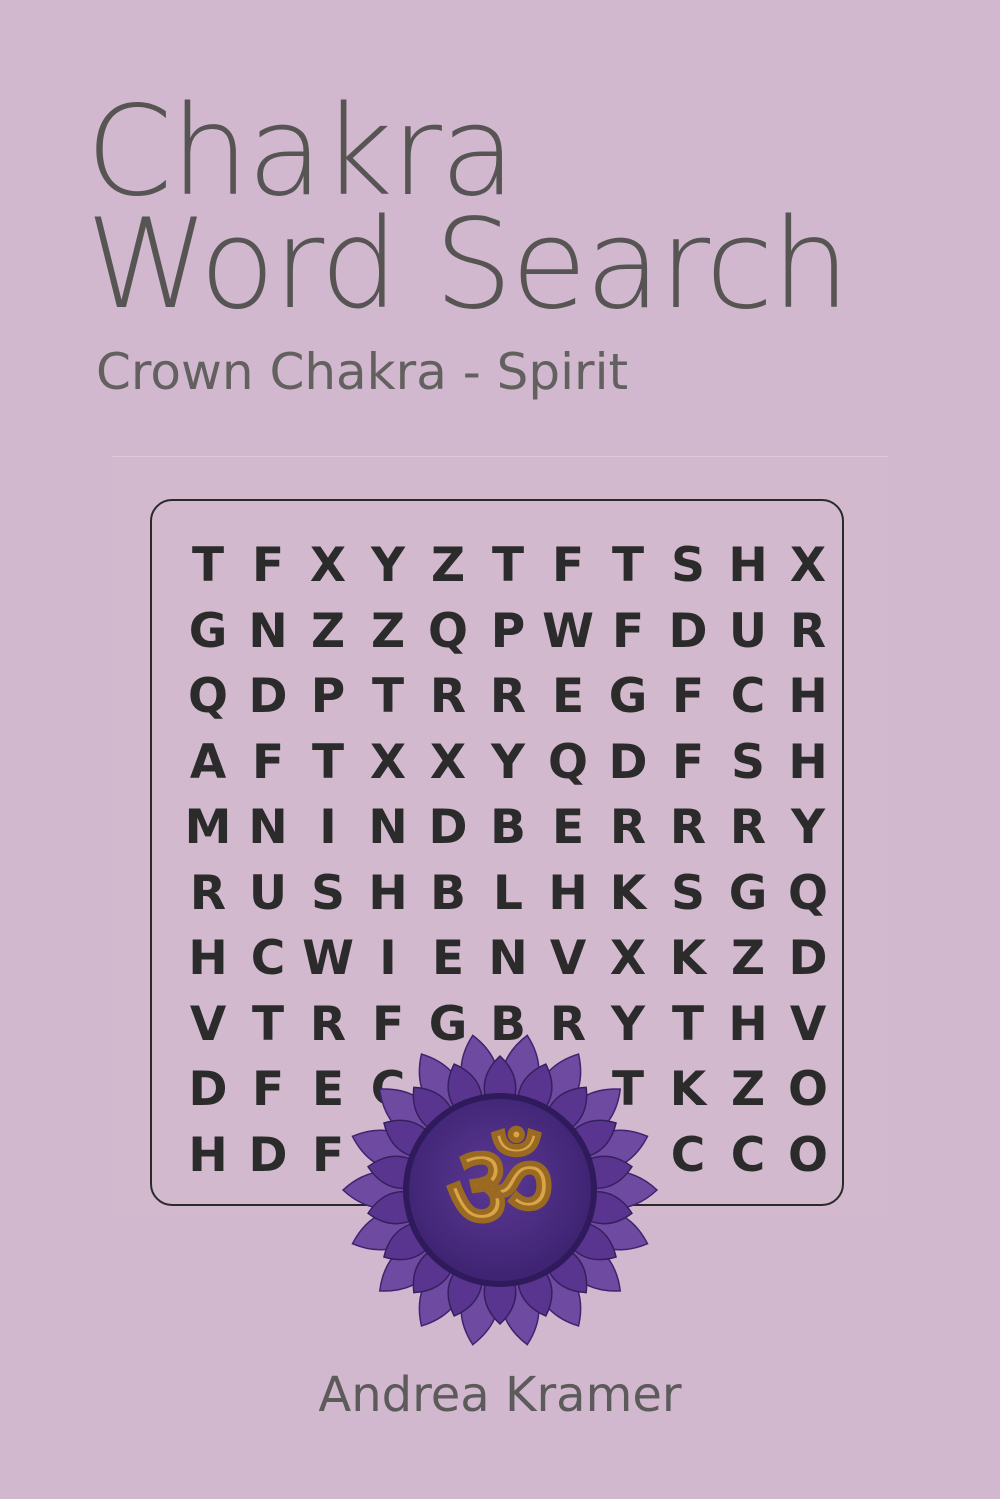 The width and height of the screenshot is (1000, 1499). I want to click on grid-letter: A, so click(208, 762).